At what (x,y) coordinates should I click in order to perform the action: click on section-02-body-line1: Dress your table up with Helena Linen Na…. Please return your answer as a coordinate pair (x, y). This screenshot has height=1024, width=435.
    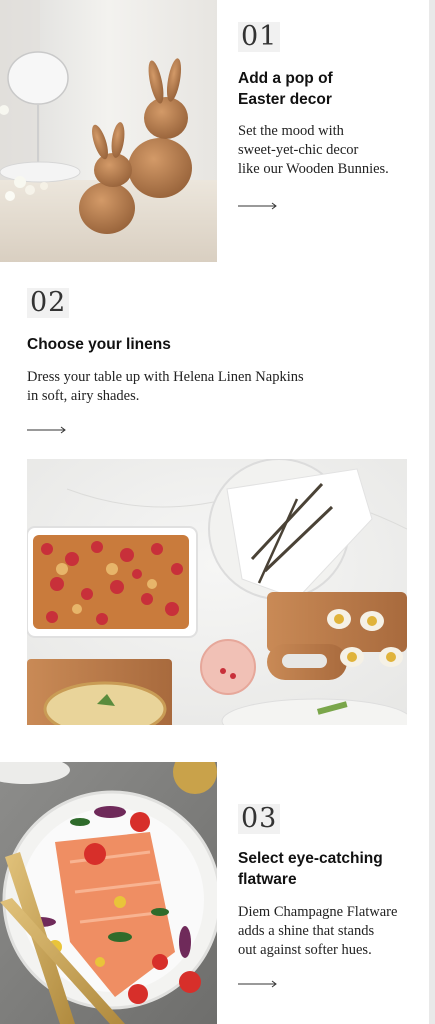
    Looking at the image, I should click on (165, 377).